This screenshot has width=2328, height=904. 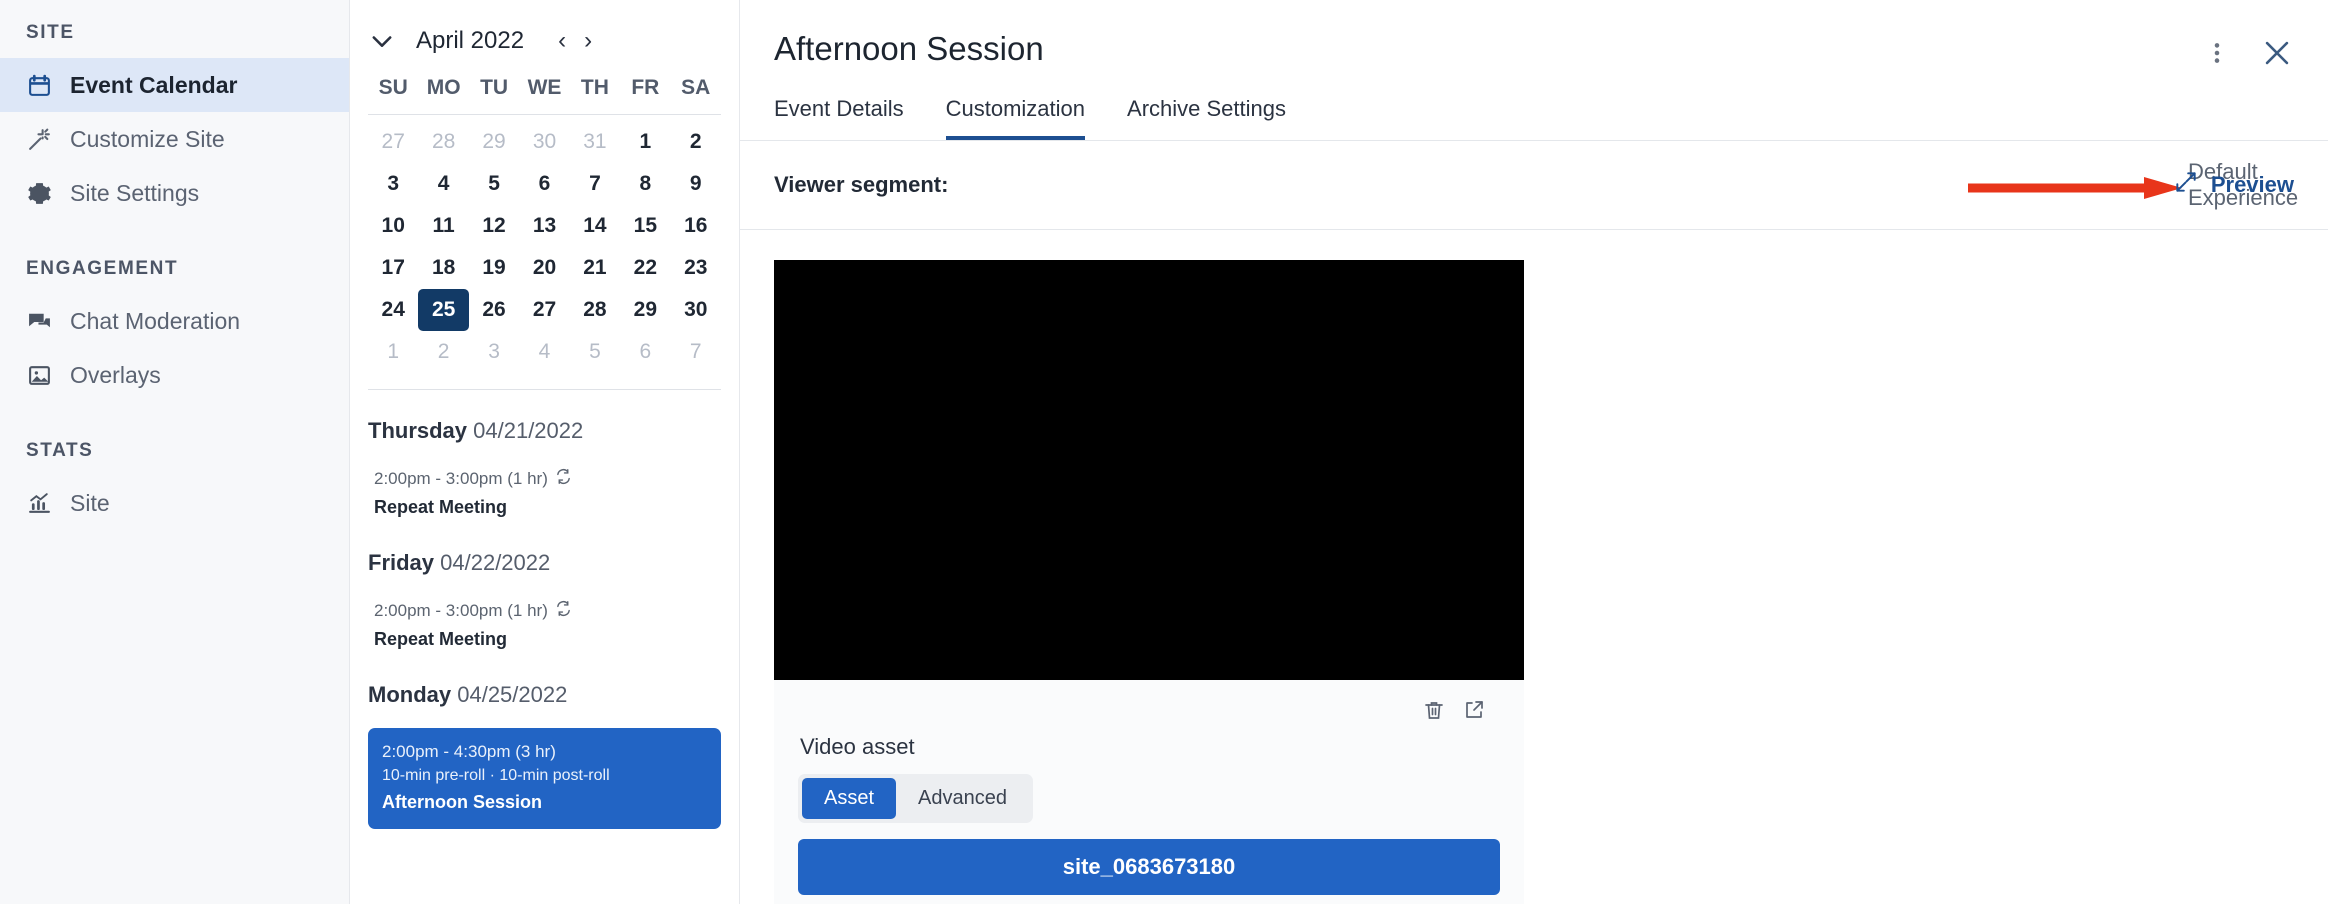 I want to click on calendar-day: 18, so click(x=443, y=268).